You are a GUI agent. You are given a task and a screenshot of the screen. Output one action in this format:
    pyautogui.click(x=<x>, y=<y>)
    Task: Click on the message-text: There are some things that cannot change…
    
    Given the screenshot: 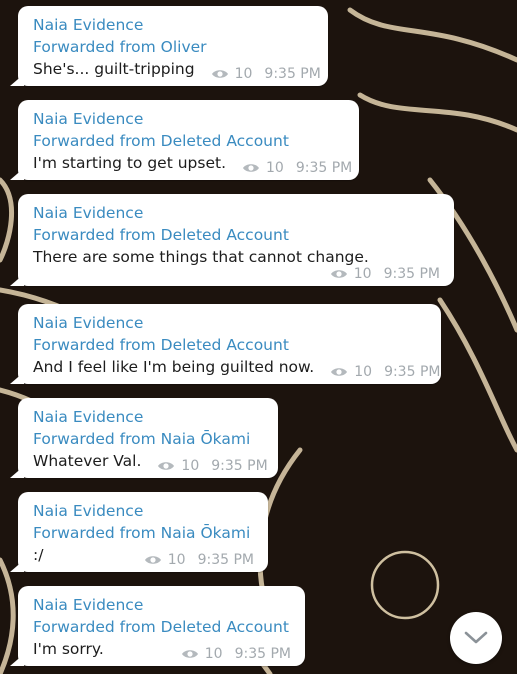 What is the action you would take?
    pyautogui.click(x=201, y=257)
    